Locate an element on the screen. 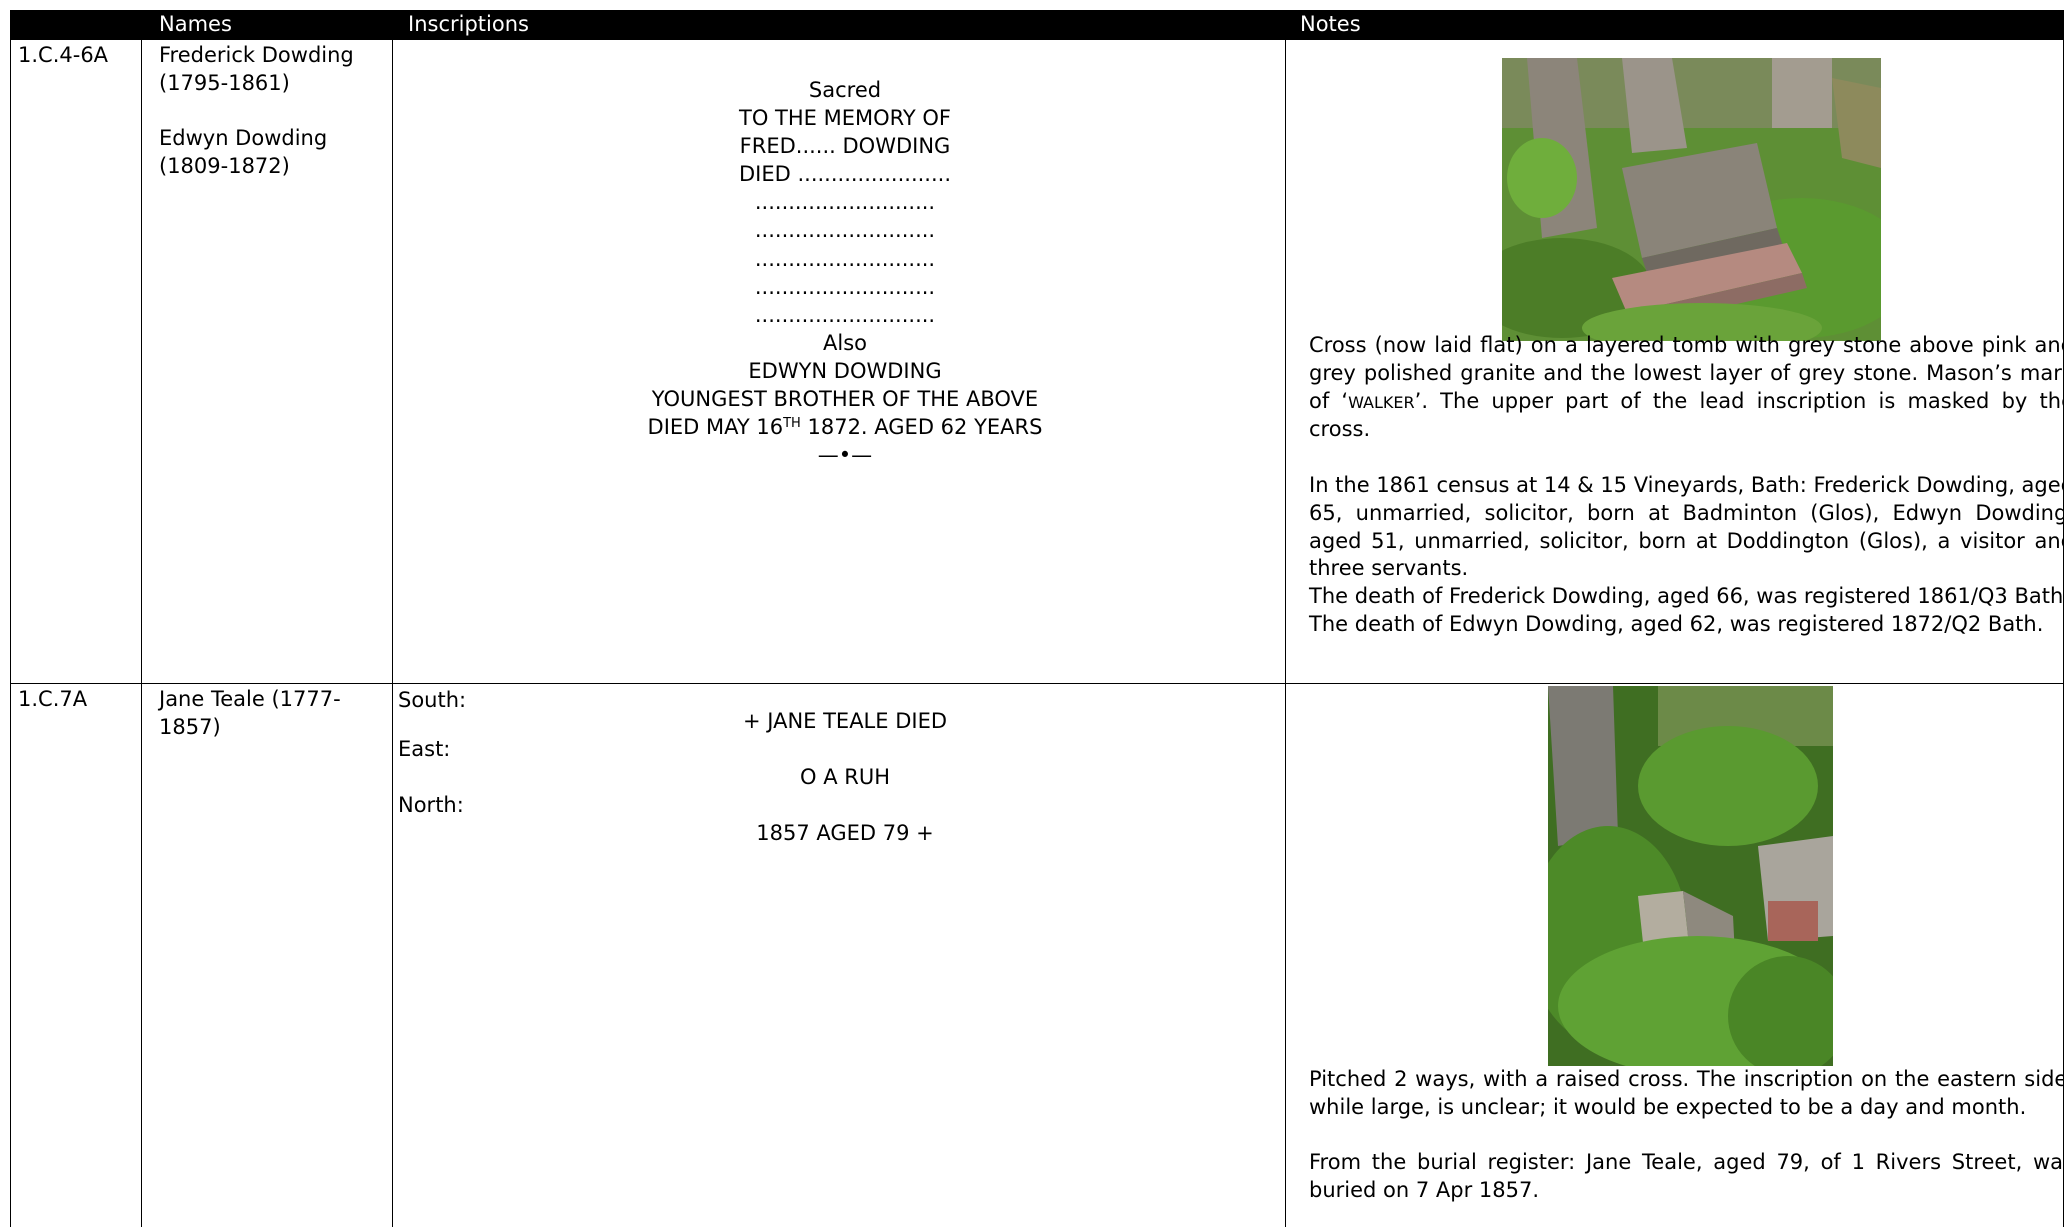 The width and height of the screenshot is (2064, 1227). names-cell: Jane Teale (1777- 1857) is located at coordinates (277, 956).